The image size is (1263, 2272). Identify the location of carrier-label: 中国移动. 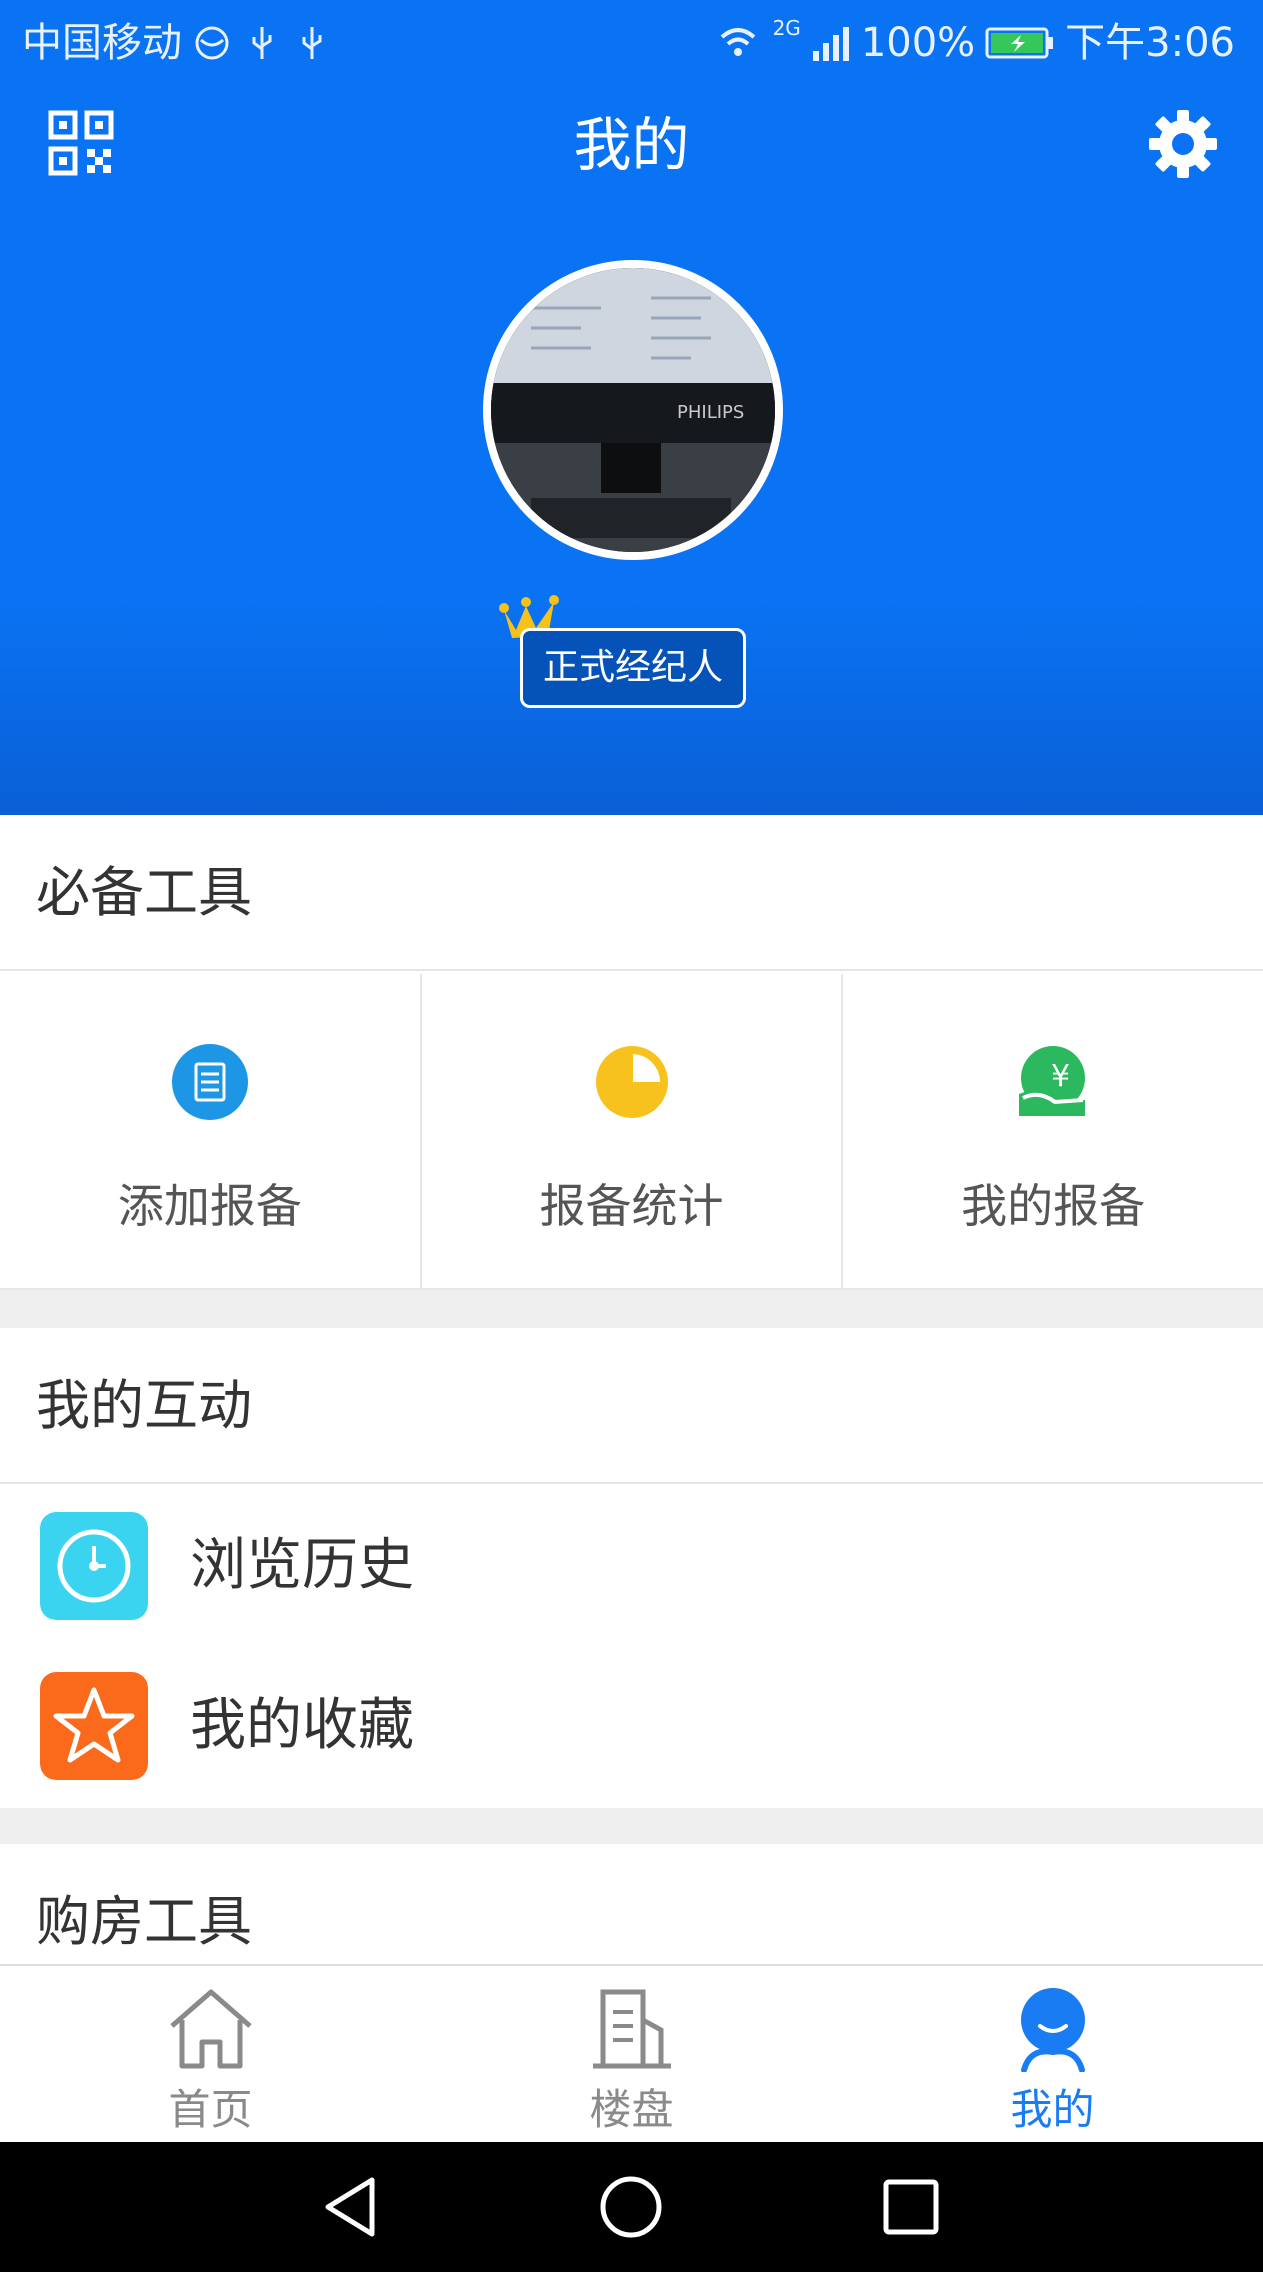
(102, 43).